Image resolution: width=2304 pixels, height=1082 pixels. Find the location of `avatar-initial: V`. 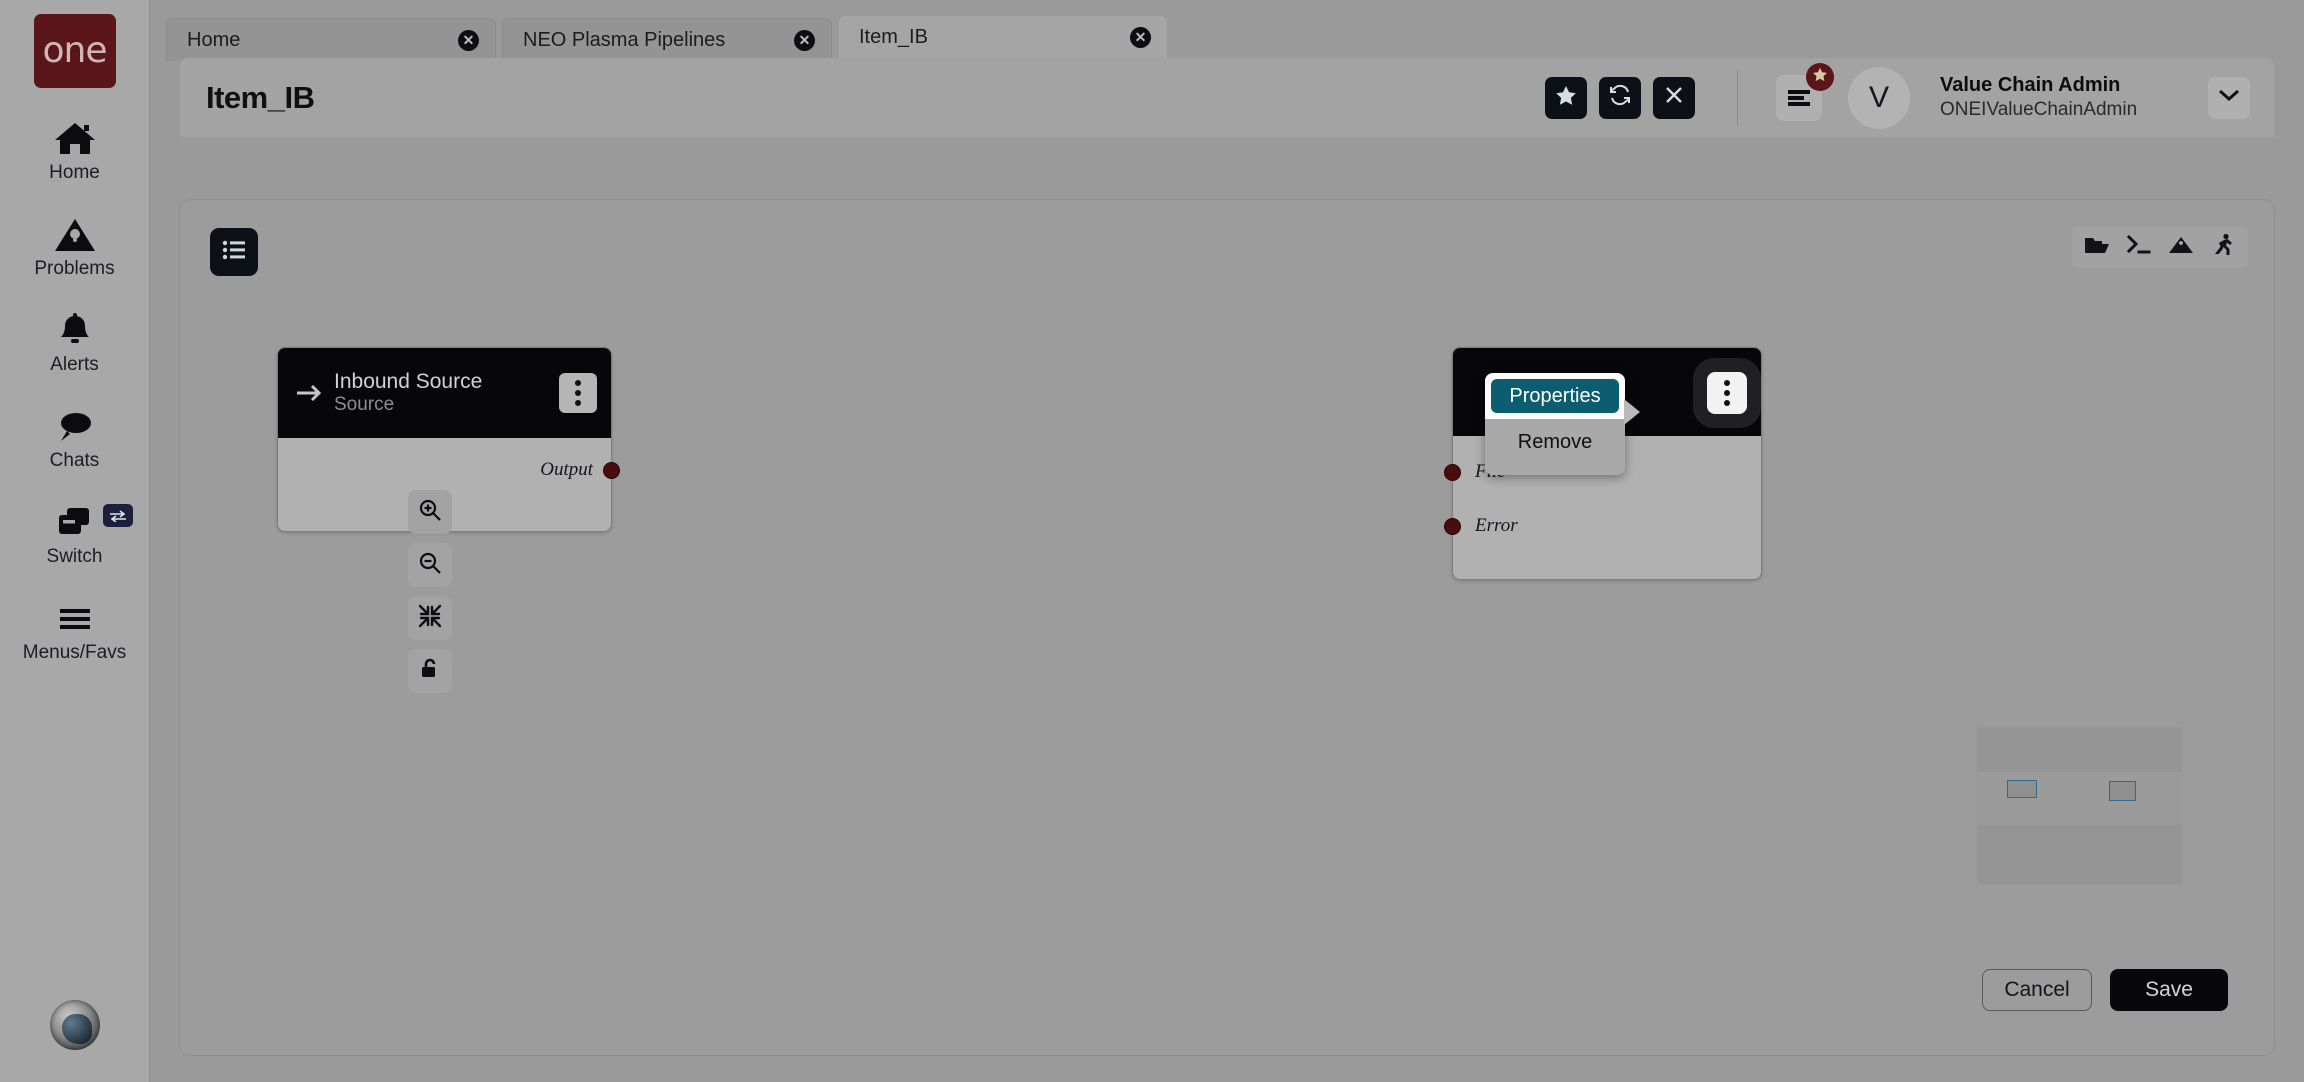

avatar-initial: V is located at coordinates (1878, 97).